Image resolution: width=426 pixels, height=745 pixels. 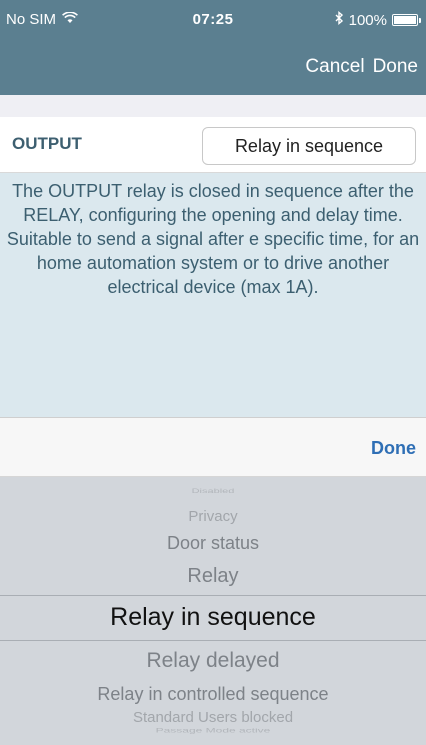 I want to click on nav-actions: Cancel Done, so click(x=361, y=67).